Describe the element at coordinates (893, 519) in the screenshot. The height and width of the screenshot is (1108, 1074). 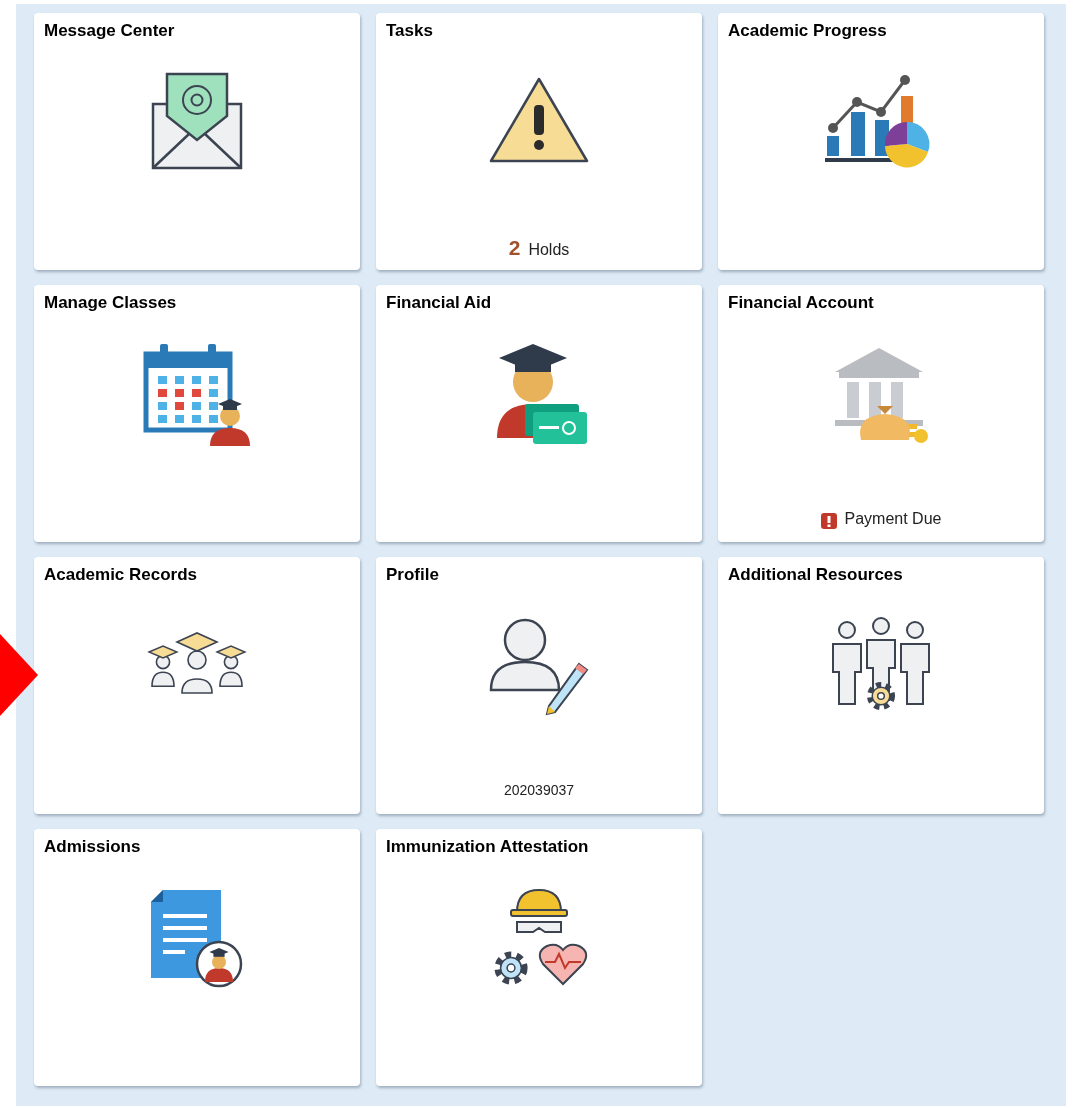
I see `status-label: Payment Due` at that location.